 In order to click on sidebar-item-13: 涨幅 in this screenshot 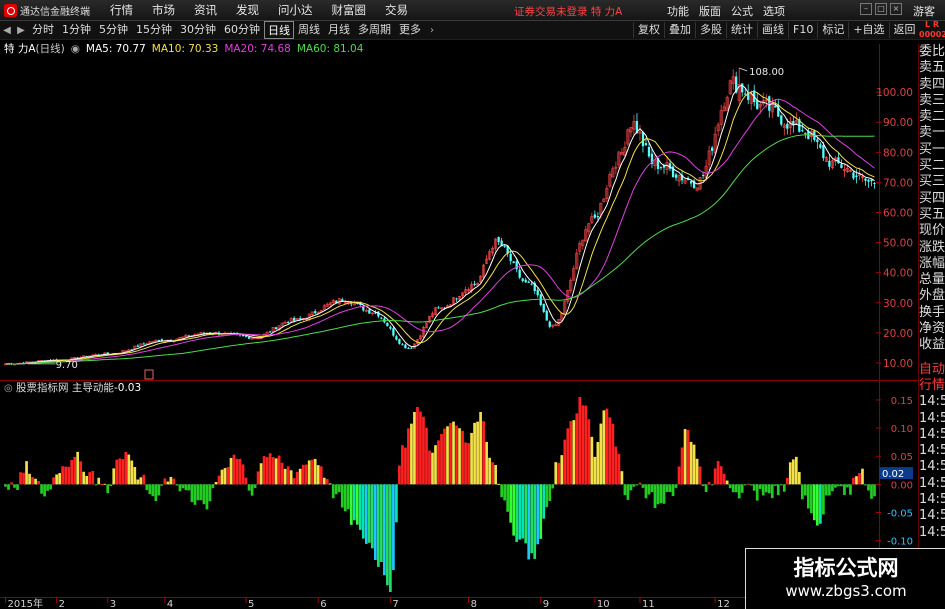, I will do `click(932, 264)`.